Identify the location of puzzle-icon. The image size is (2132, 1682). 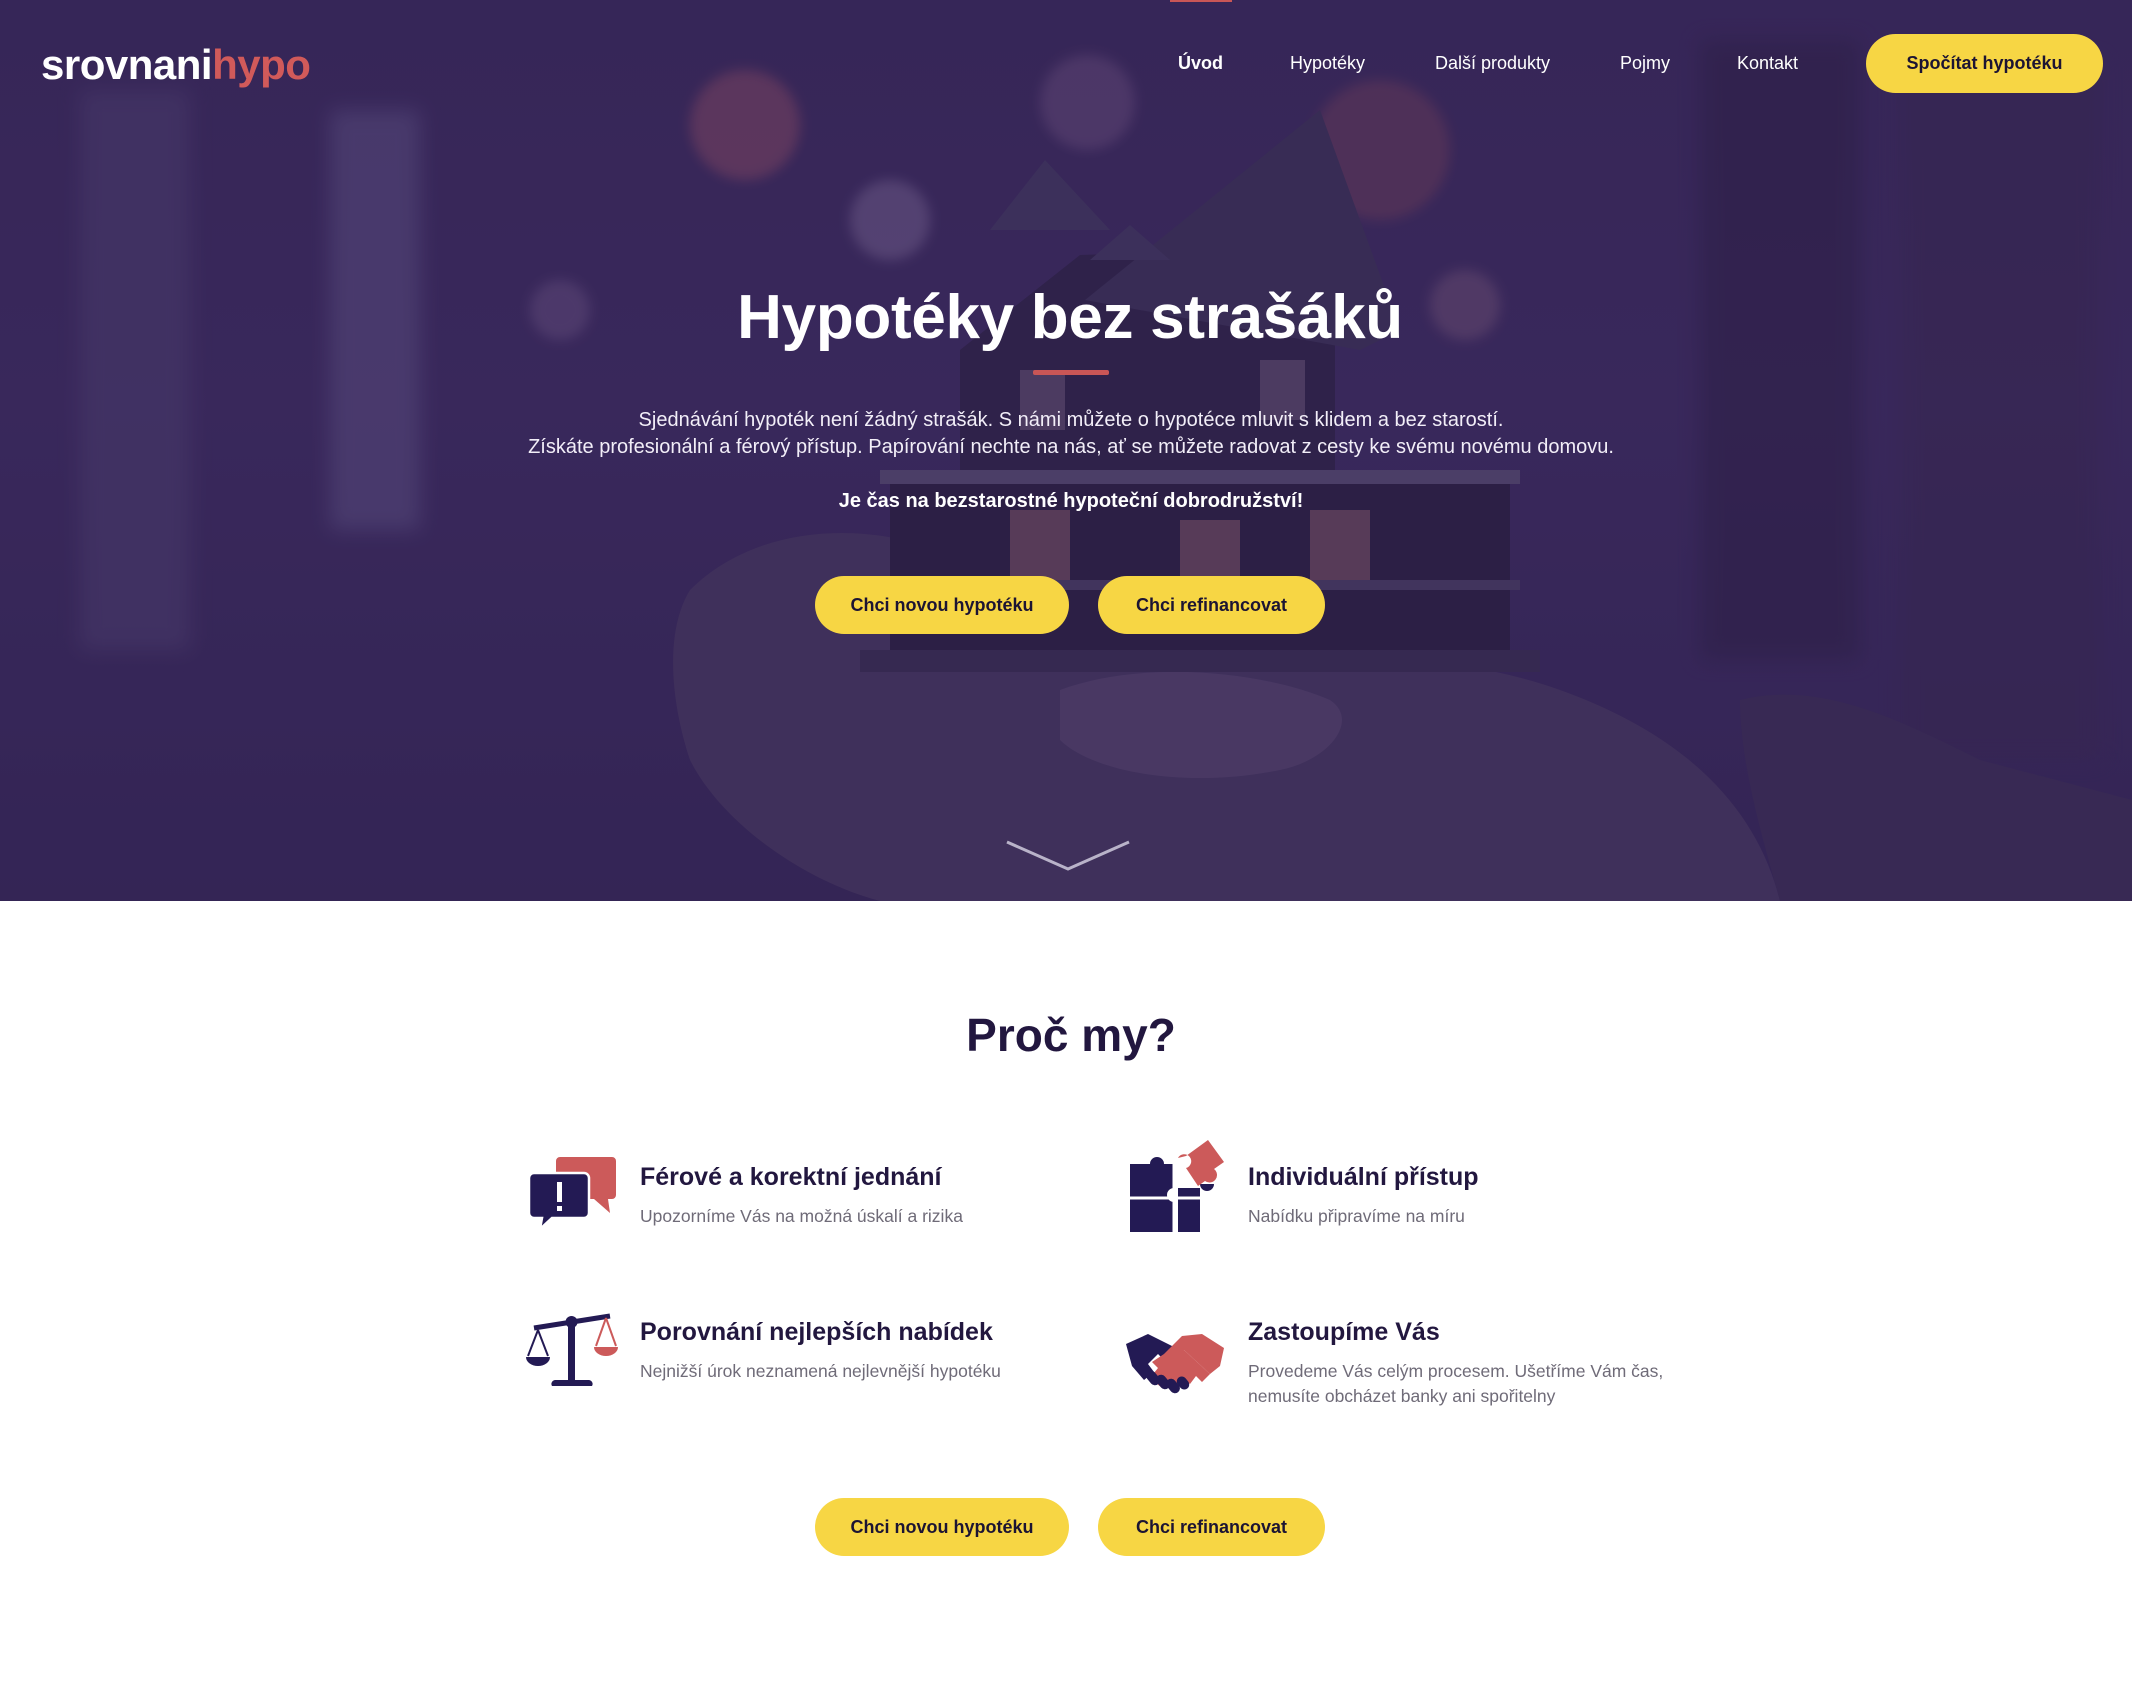
(1177, 1186).